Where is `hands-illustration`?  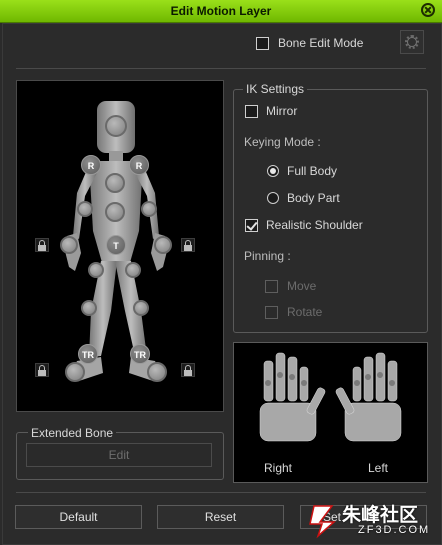 hands-illustration is located at coordinates (330, 397).